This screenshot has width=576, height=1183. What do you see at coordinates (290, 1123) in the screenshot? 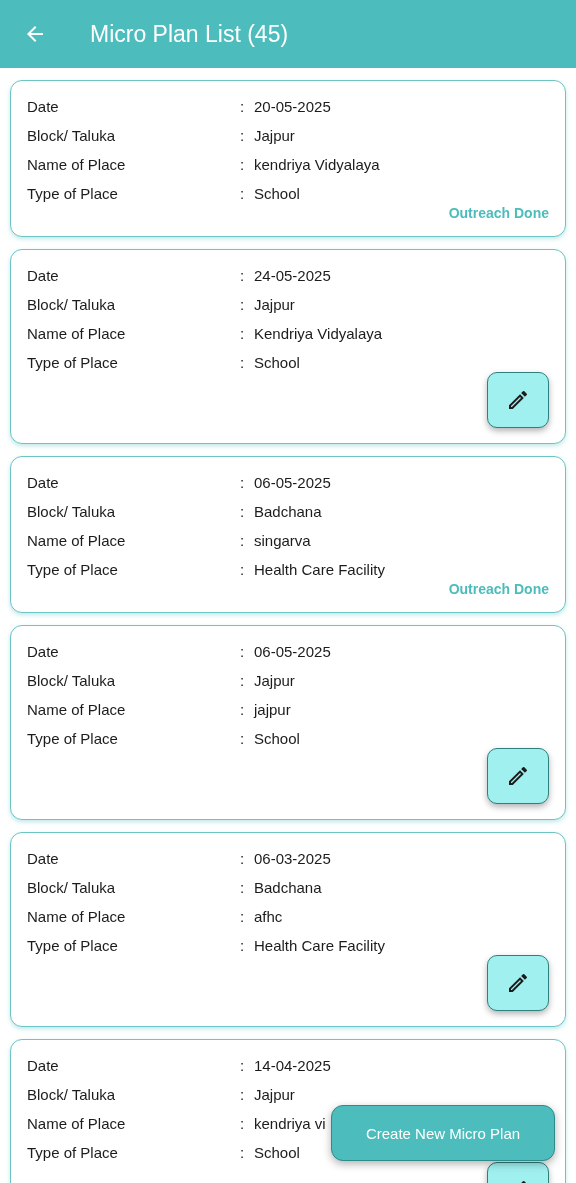
I see `field-value: kendriya vi` at bounding box center [290, 1123].